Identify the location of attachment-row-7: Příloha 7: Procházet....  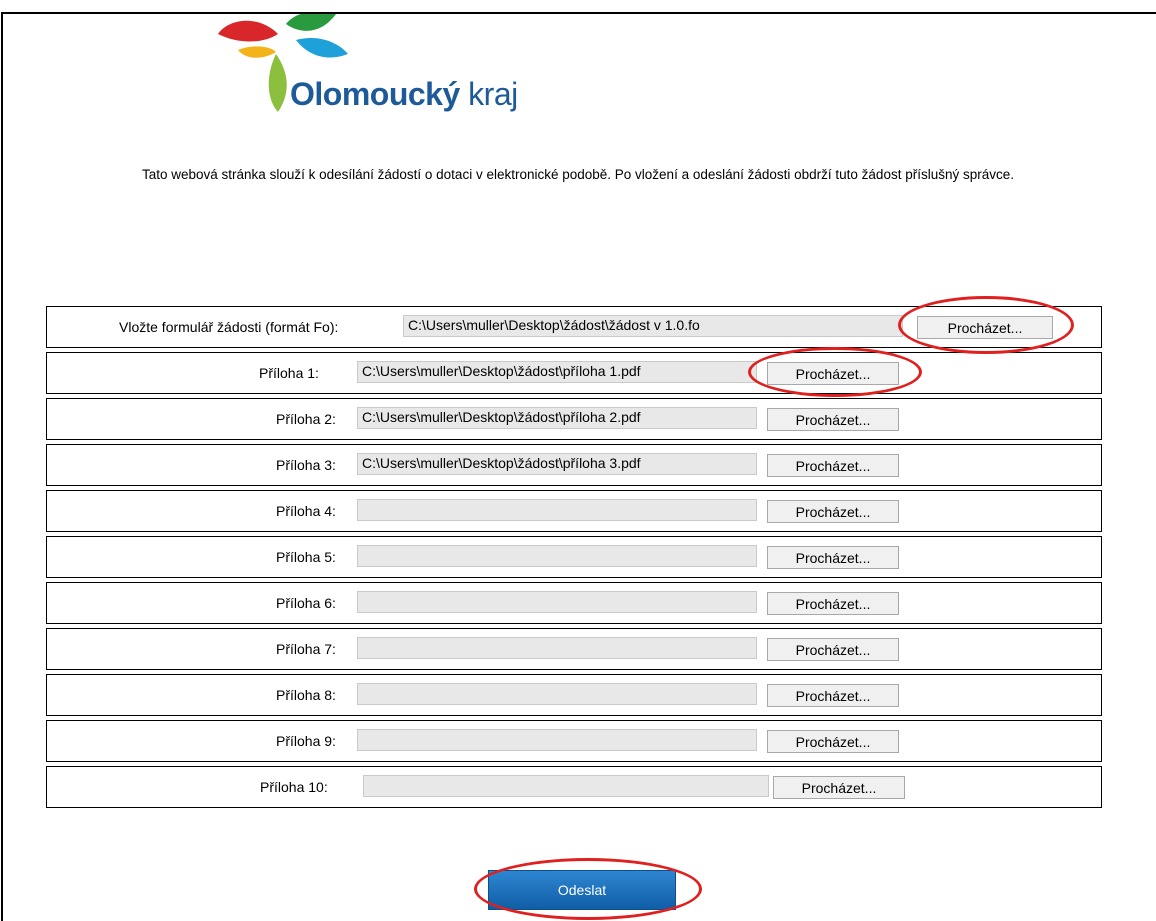
(574, 649).